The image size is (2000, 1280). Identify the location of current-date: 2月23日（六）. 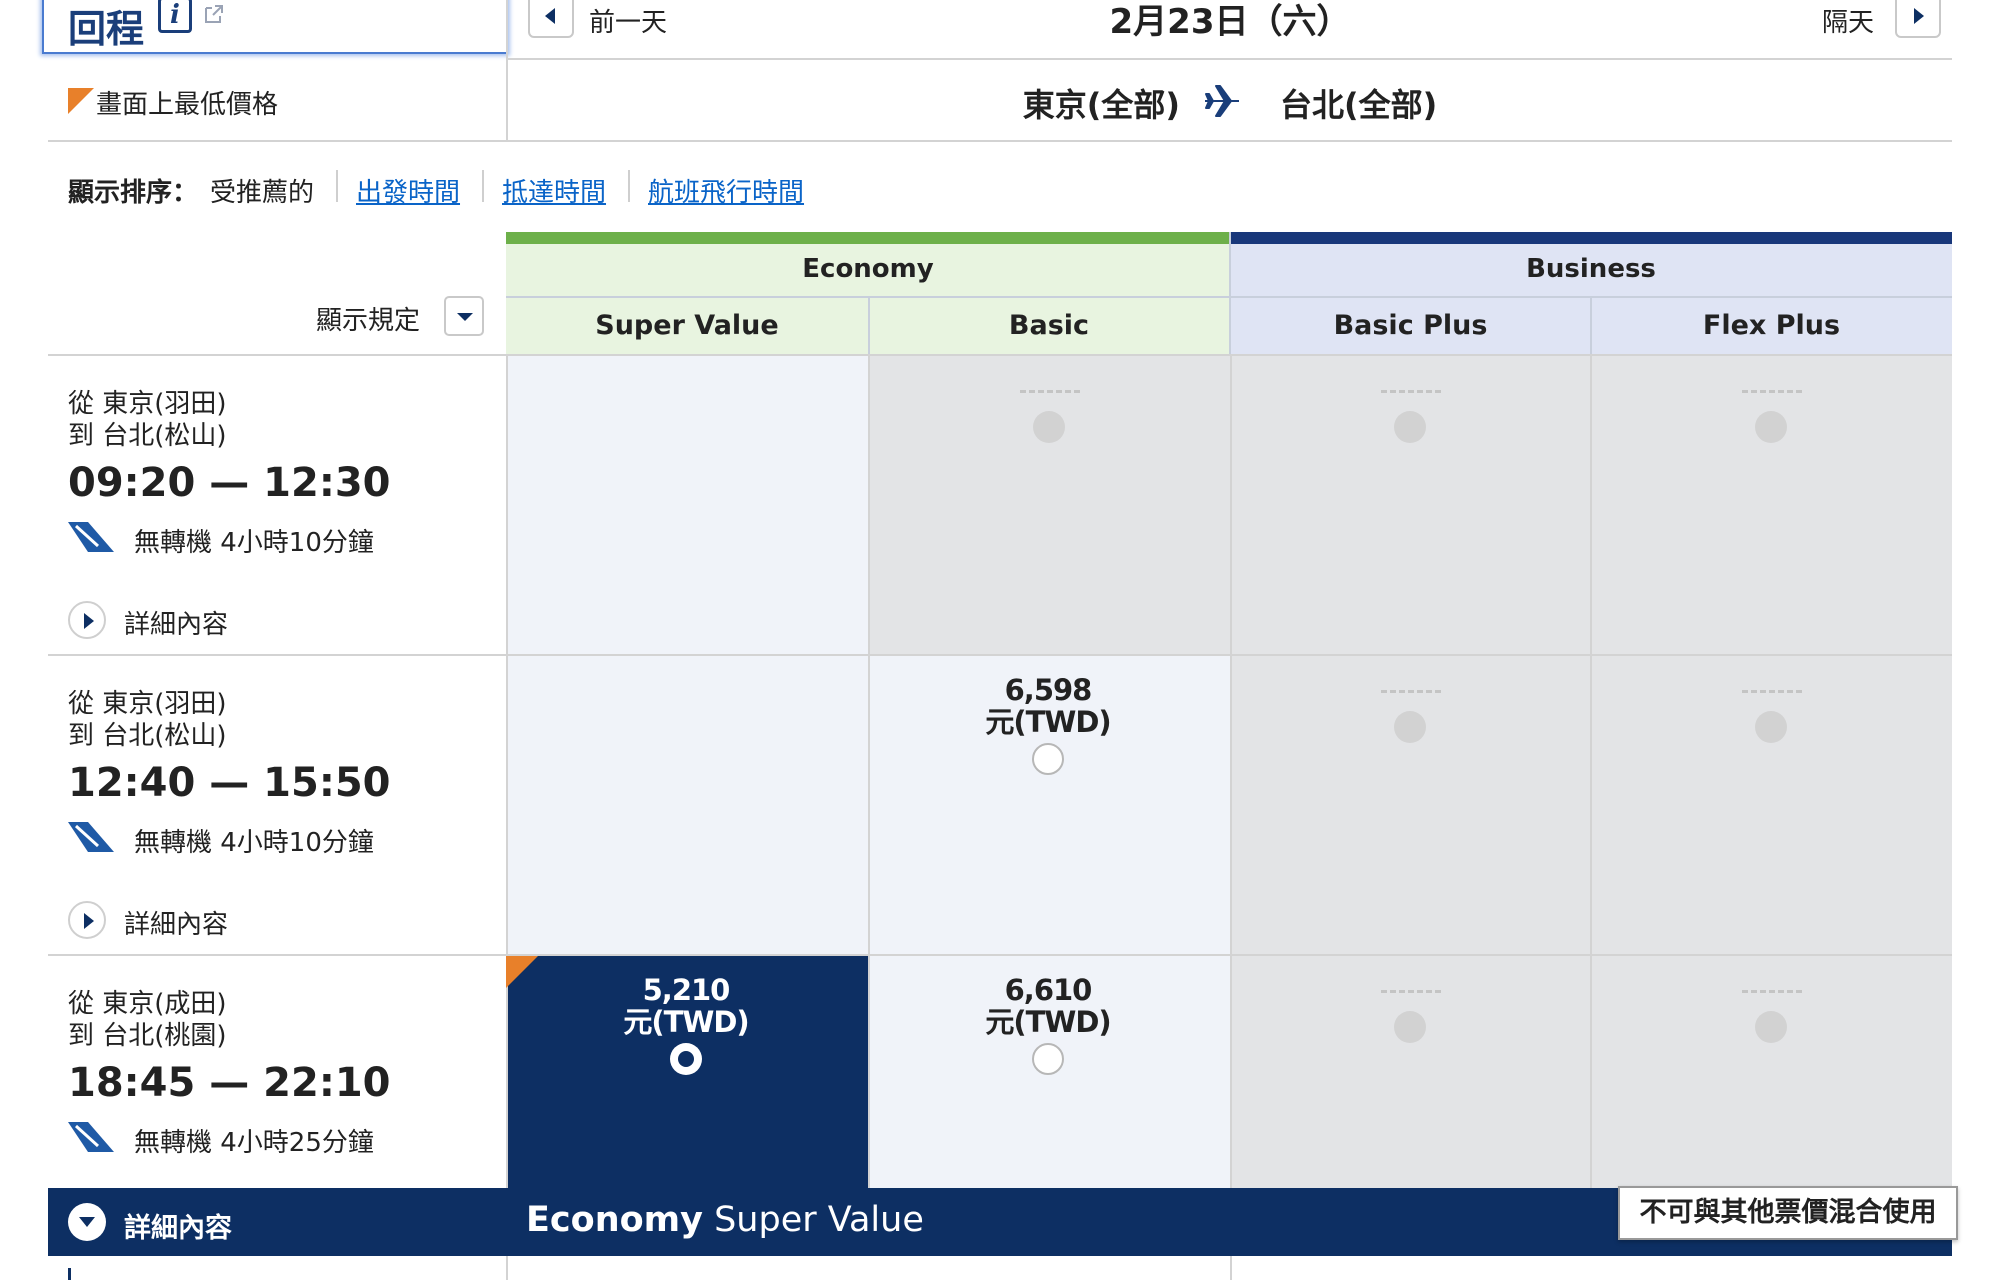
(1230, 22).